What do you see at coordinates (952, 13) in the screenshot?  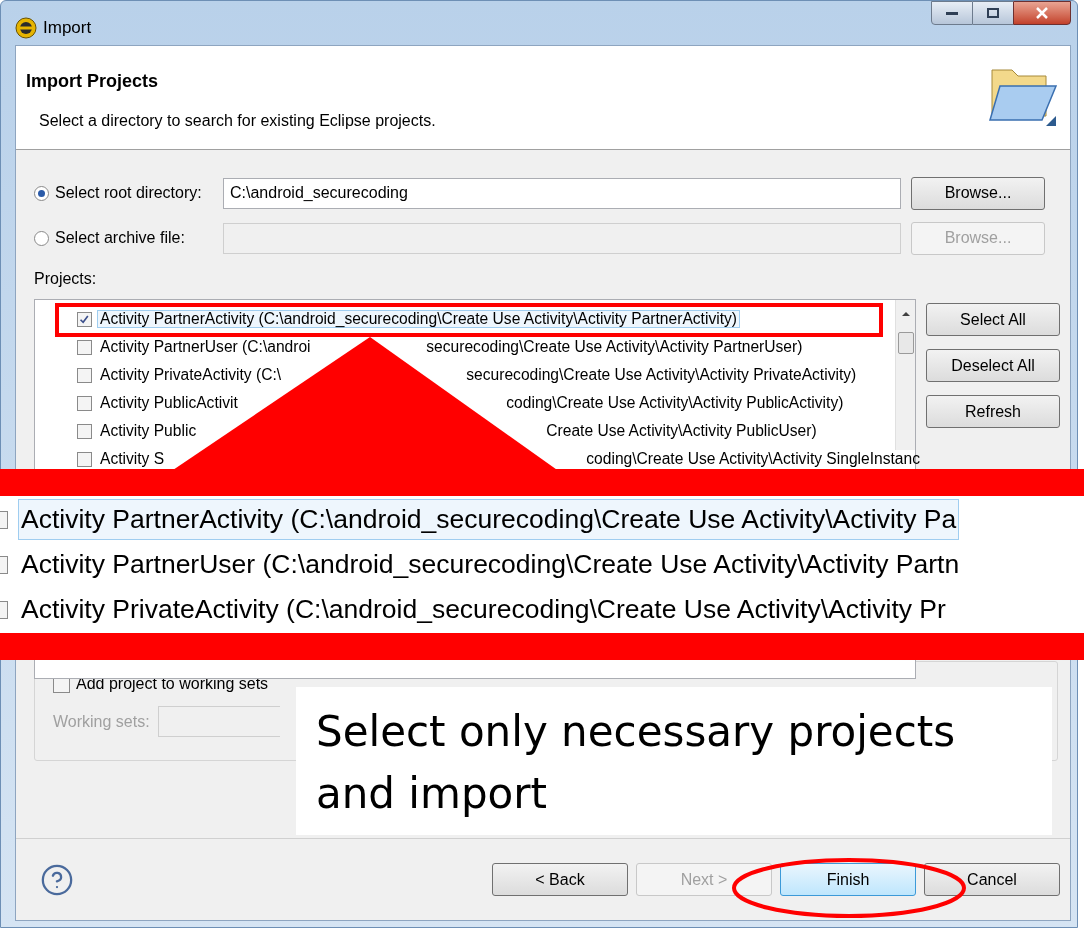 I see `minimize-button` at bounding box center [952, 13].